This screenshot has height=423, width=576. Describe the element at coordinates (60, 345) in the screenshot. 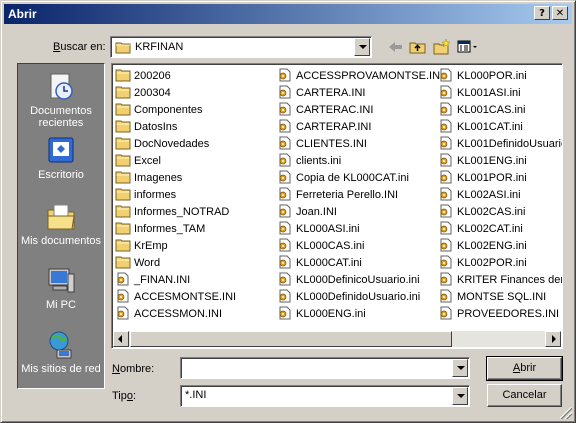

I see `network-places-icon` at that location.